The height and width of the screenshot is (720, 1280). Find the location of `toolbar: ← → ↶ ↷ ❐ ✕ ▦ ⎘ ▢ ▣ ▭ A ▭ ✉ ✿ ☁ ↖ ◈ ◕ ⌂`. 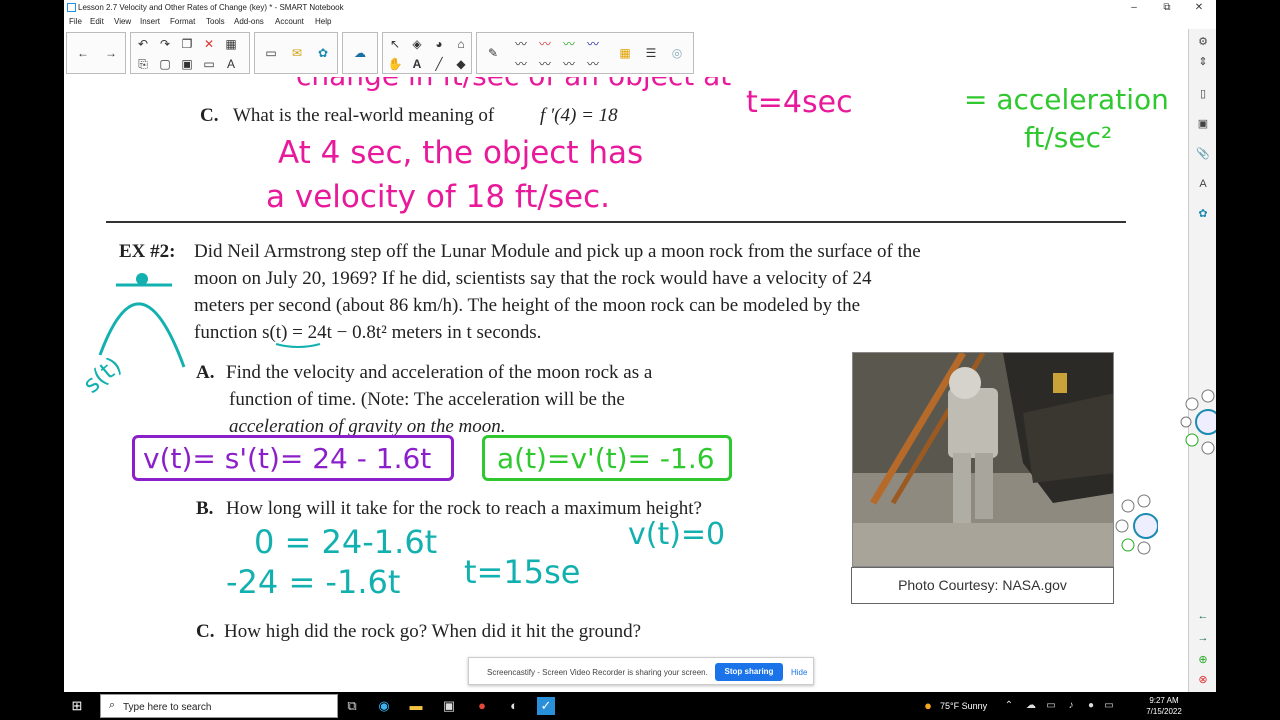

toolbar: ← → ↶ ↷ ❐ ✕ ▦ ⎘ ▢ ▣ ▭ A ▭ ✉ ✿ ☁ ↖ ◈ ◕ ⌂ is located at coordinates (640, 53).